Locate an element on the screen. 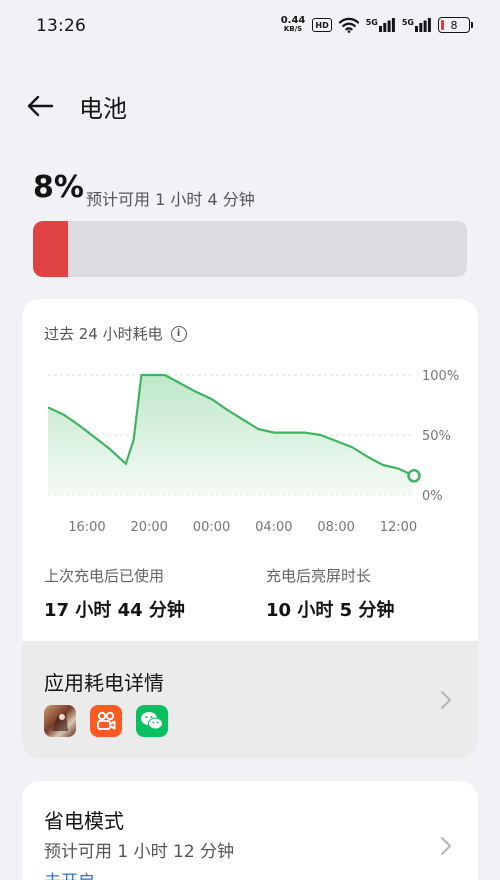 The width and height of the screenshot is (500, 880). battery-status-icon: 8 is located at coordinates (455, 25).